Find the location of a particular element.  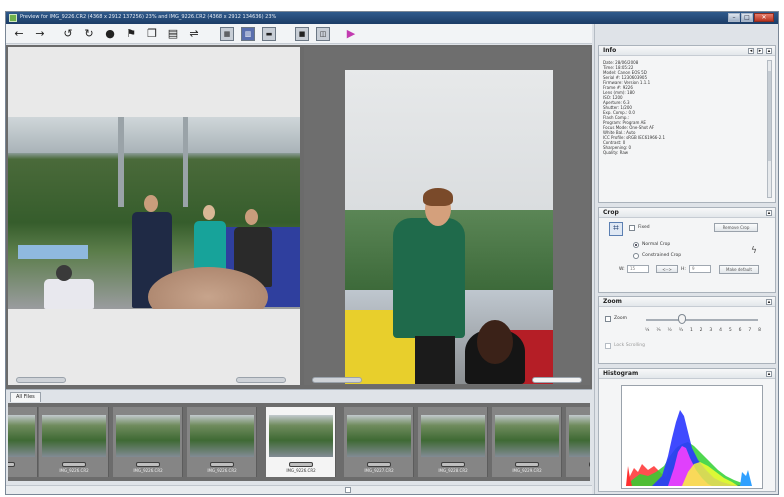

rotate-right-icon: ↻ is located at coordinates (89, 34).